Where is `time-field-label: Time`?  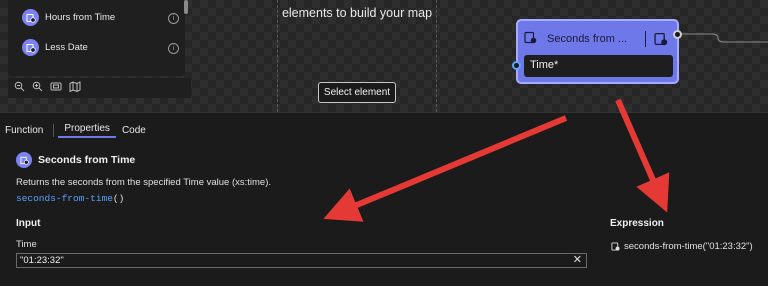
time-field-label: Time is located at coordinates (26, 244).